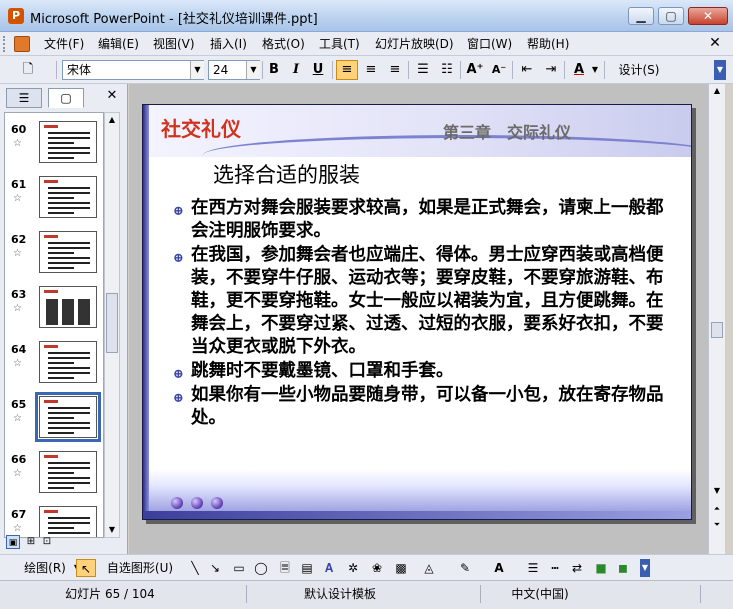 The width and height of the screenshot is (733, 609). Describe the element at coordinates (66, 98) in the screenshot. I see `tab-slides: ▢` at that location.